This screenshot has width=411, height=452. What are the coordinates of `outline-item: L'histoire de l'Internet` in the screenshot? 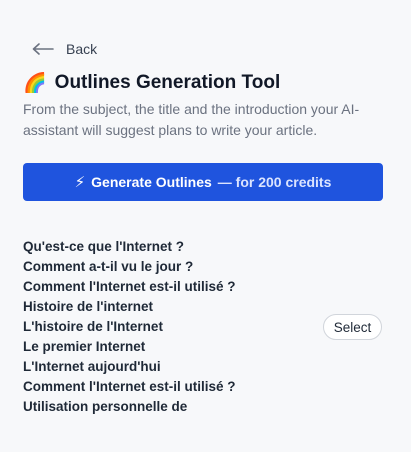 It's located at (93, 326).